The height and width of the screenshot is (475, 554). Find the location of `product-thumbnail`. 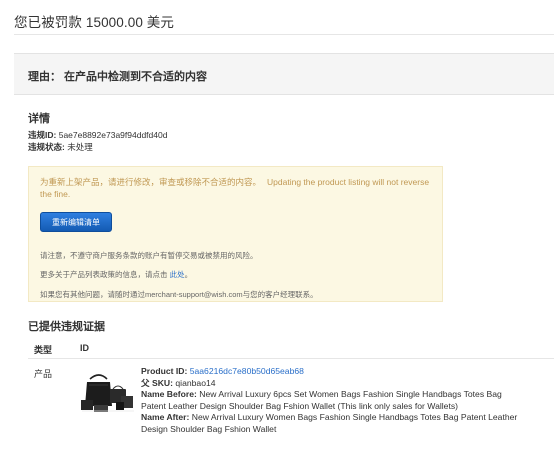

product-thumbnail is located at coordinates (107, 393).